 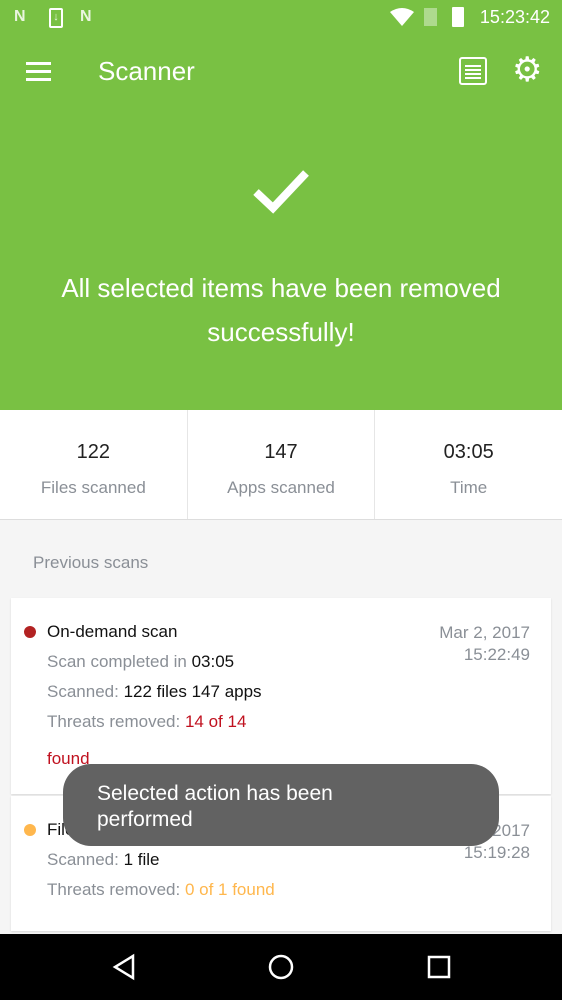 I want to click on stat-time: 03:05 Time, so click(x=468, y=464).